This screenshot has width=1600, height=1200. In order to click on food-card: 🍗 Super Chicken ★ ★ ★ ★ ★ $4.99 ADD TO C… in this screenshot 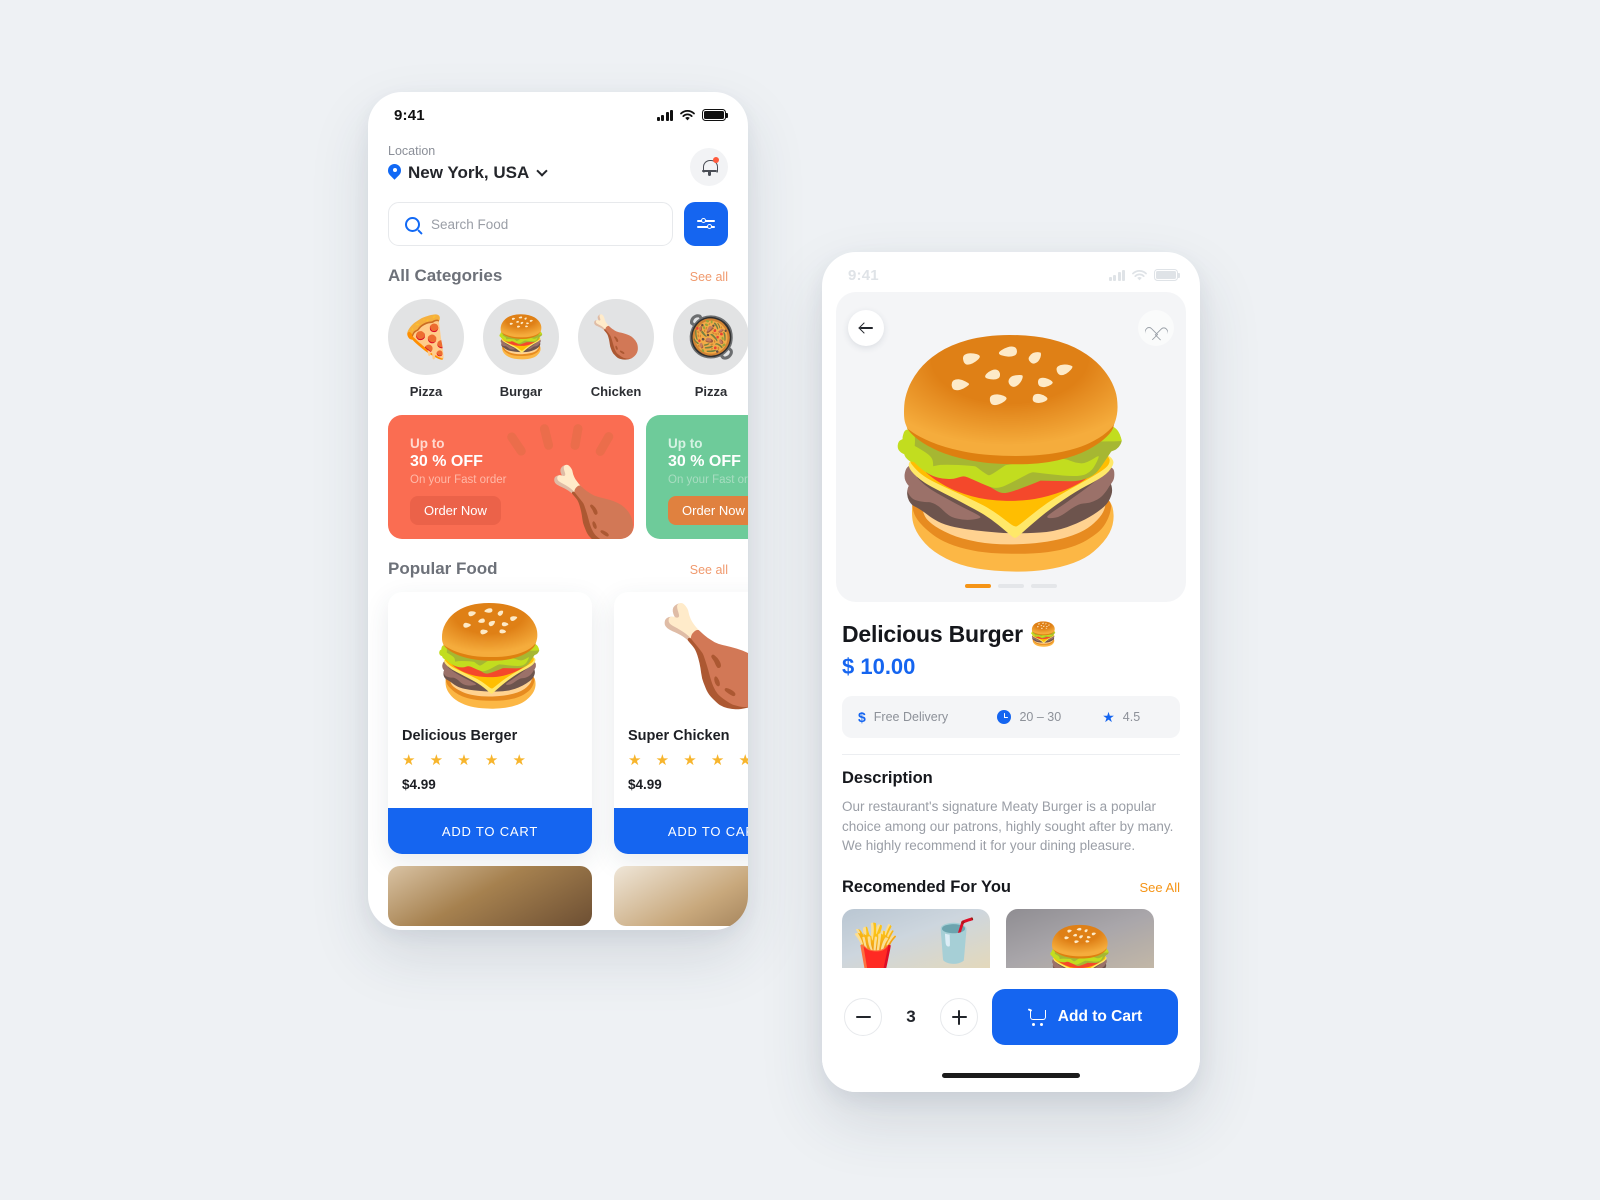, I will do `click(681, 723)`.